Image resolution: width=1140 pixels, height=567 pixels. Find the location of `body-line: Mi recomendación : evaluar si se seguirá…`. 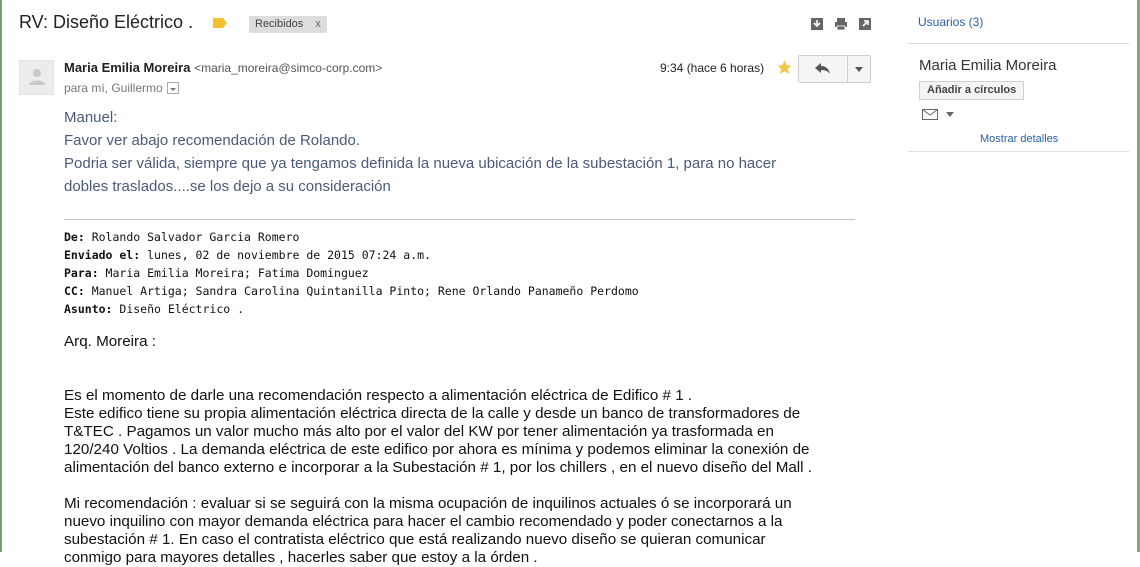

body-line: Mi recomendación : evaluar si se seguirá… is located at coordinates (428, 503).